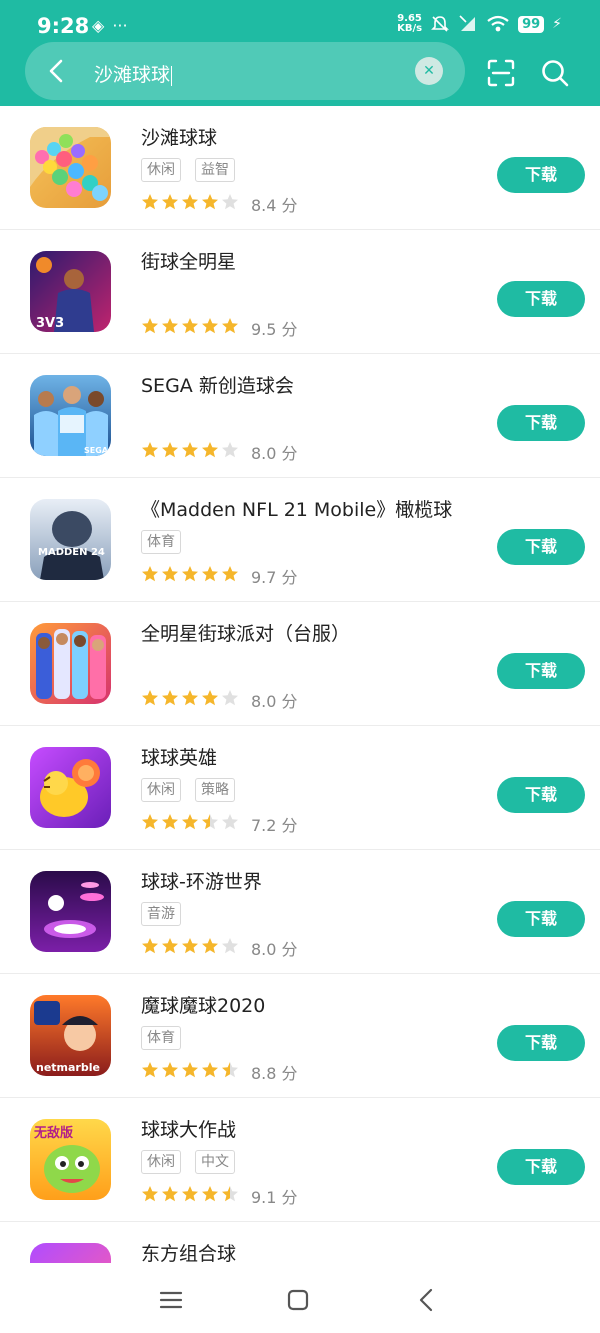 Image resolution: width=600 pixels, height=1333 pixels. Describe the element at coordinates (70, 415) in the screenshot. I see `app-icon: SEGA` at that location.